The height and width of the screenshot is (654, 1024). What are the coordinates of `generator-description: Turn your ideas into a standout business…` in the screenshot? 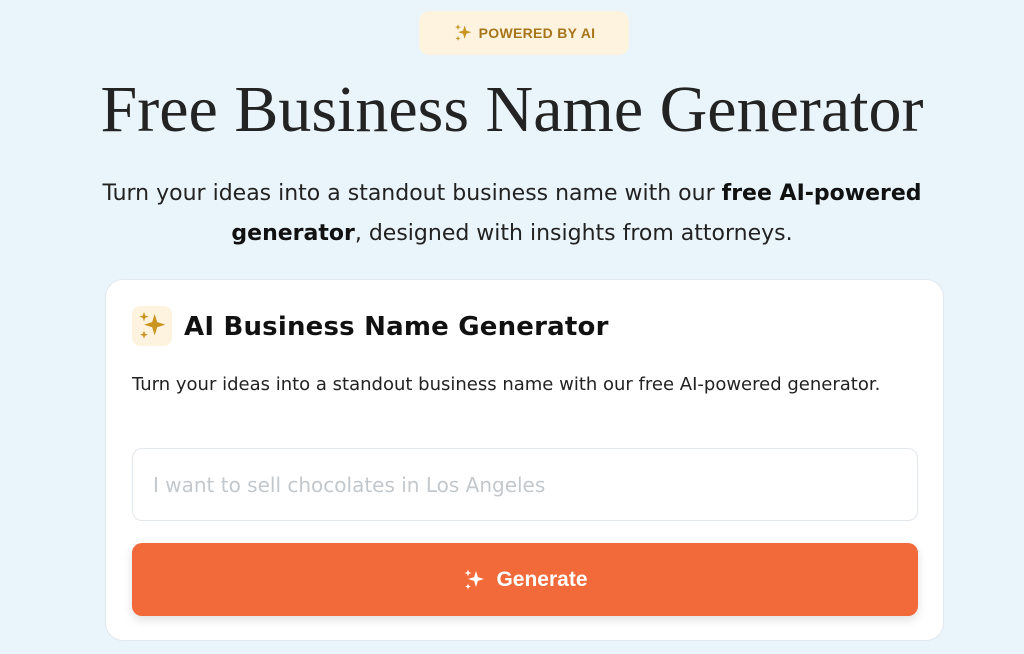 It's located at (506, 384).